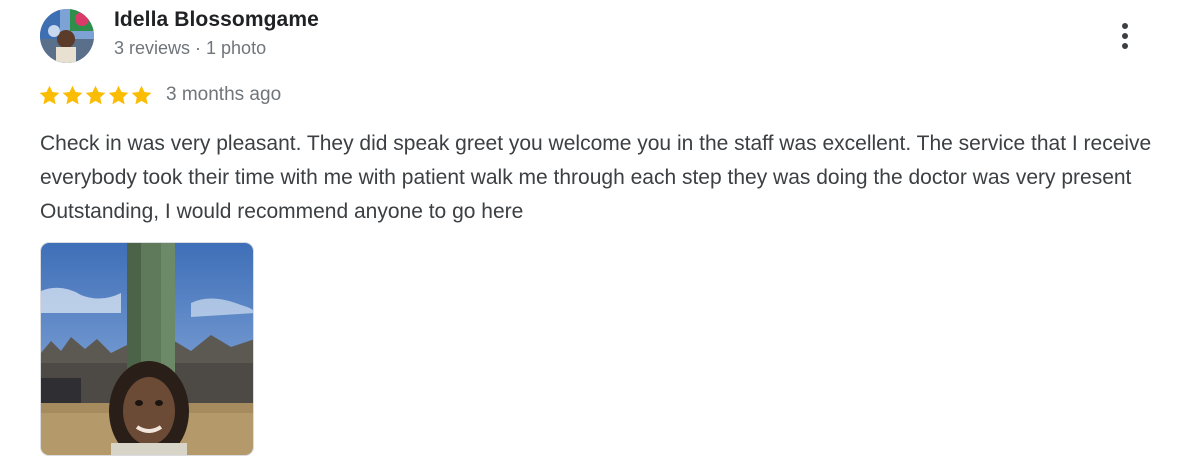 The width and height of the screenshot is (1200, 464). What do you see at coordinates (159, 95) in the screenshot?
I see `rating-row: 3 months ago` at bounding box center [159, 95].